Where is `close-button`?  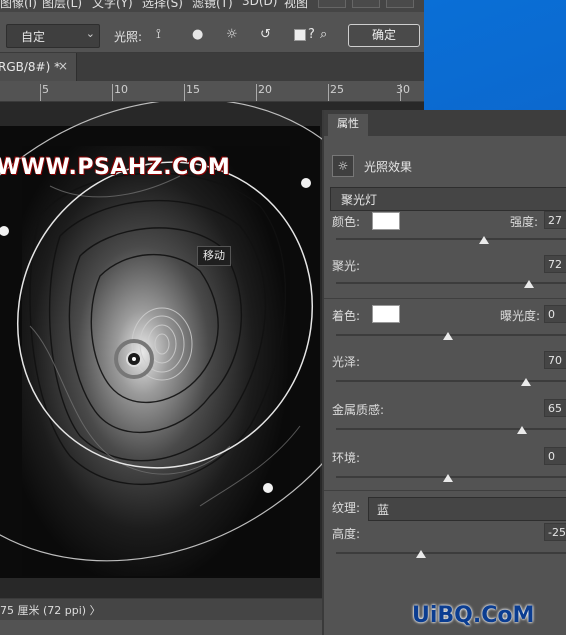
close-button is located at coordinates (400, 4).